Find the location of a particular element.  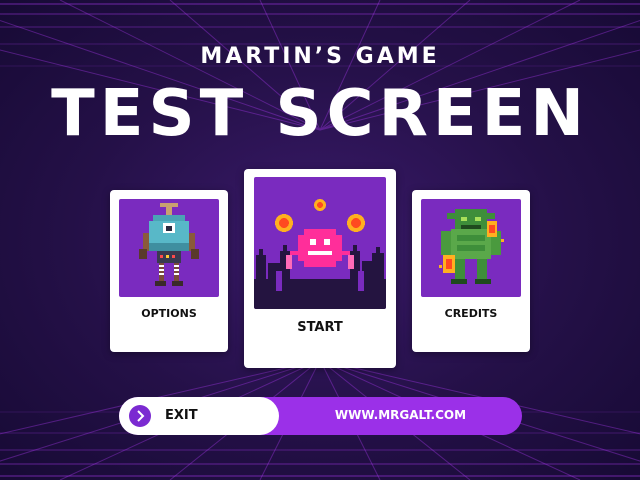

start-label: START is located at coordinates (320, 327).